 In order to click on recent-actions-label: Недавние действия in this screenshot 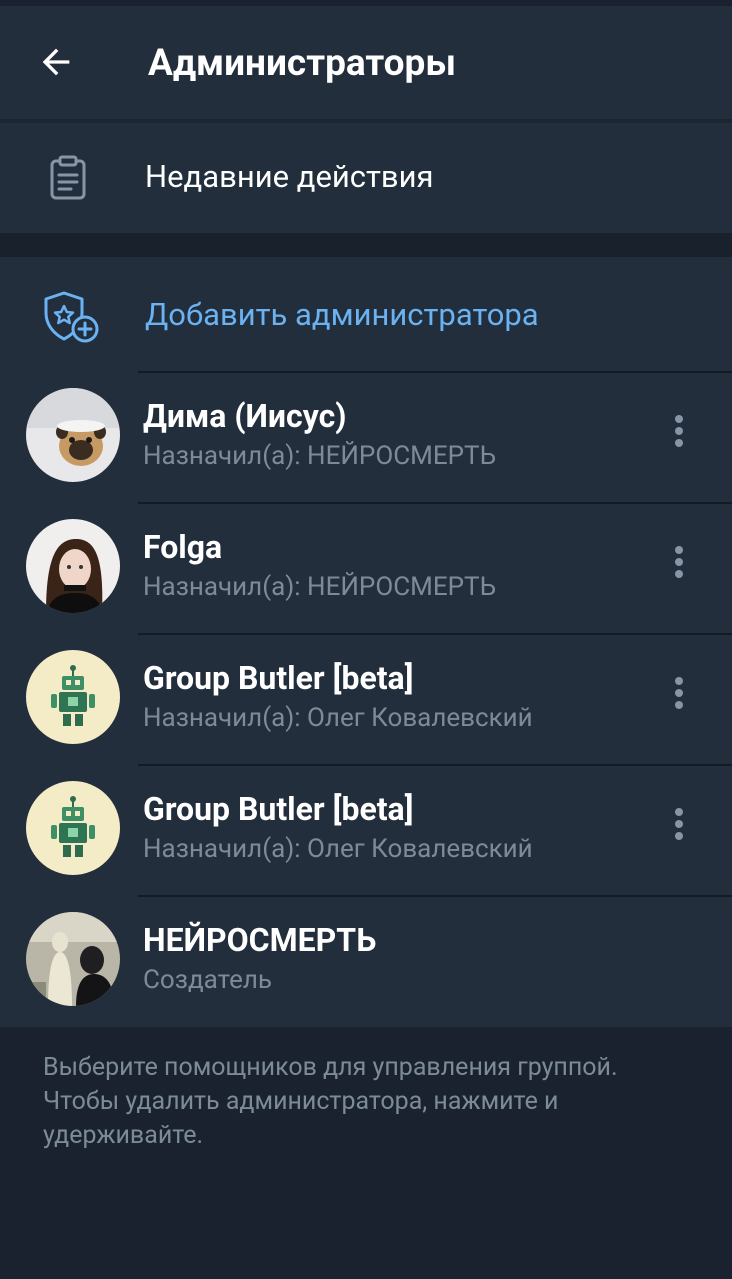, I will do `click(289, 176)`.